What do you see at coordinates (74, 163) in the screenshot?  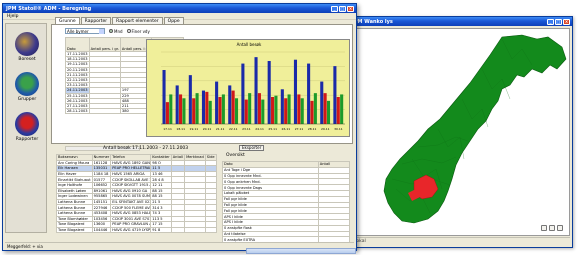 I see `table-cell: Arv Coring Moura` at bounding box center [74, 163].